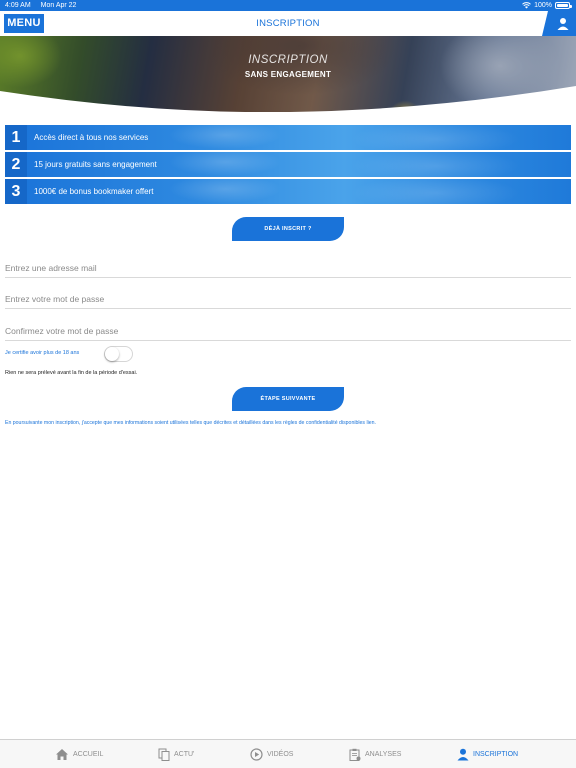 This screenshot has height=768, width=576. Describe the element at coordinates (543, 5) in the screenshot. I see `battery-percent: 100%` at that location.